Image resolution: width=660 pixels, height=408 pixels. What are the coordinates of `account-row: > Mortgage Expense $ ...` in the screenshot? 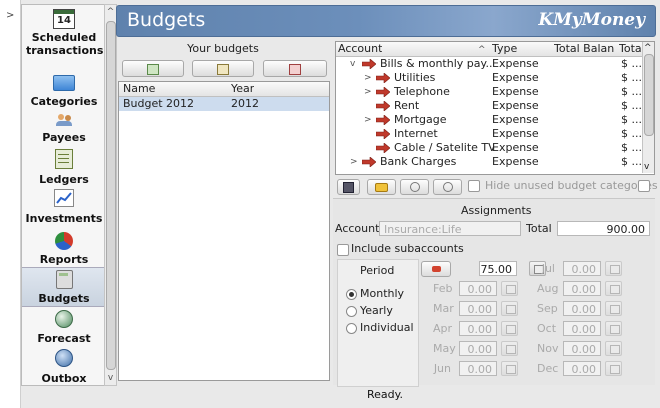 It's located at (489, 120).